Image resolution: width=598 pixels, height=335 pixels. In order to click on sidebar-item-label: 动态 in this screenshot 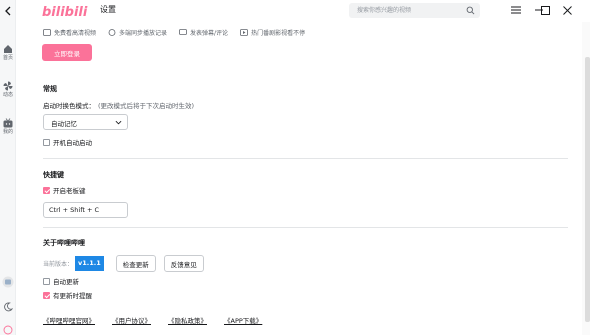, I will do `click(7, 95)`.